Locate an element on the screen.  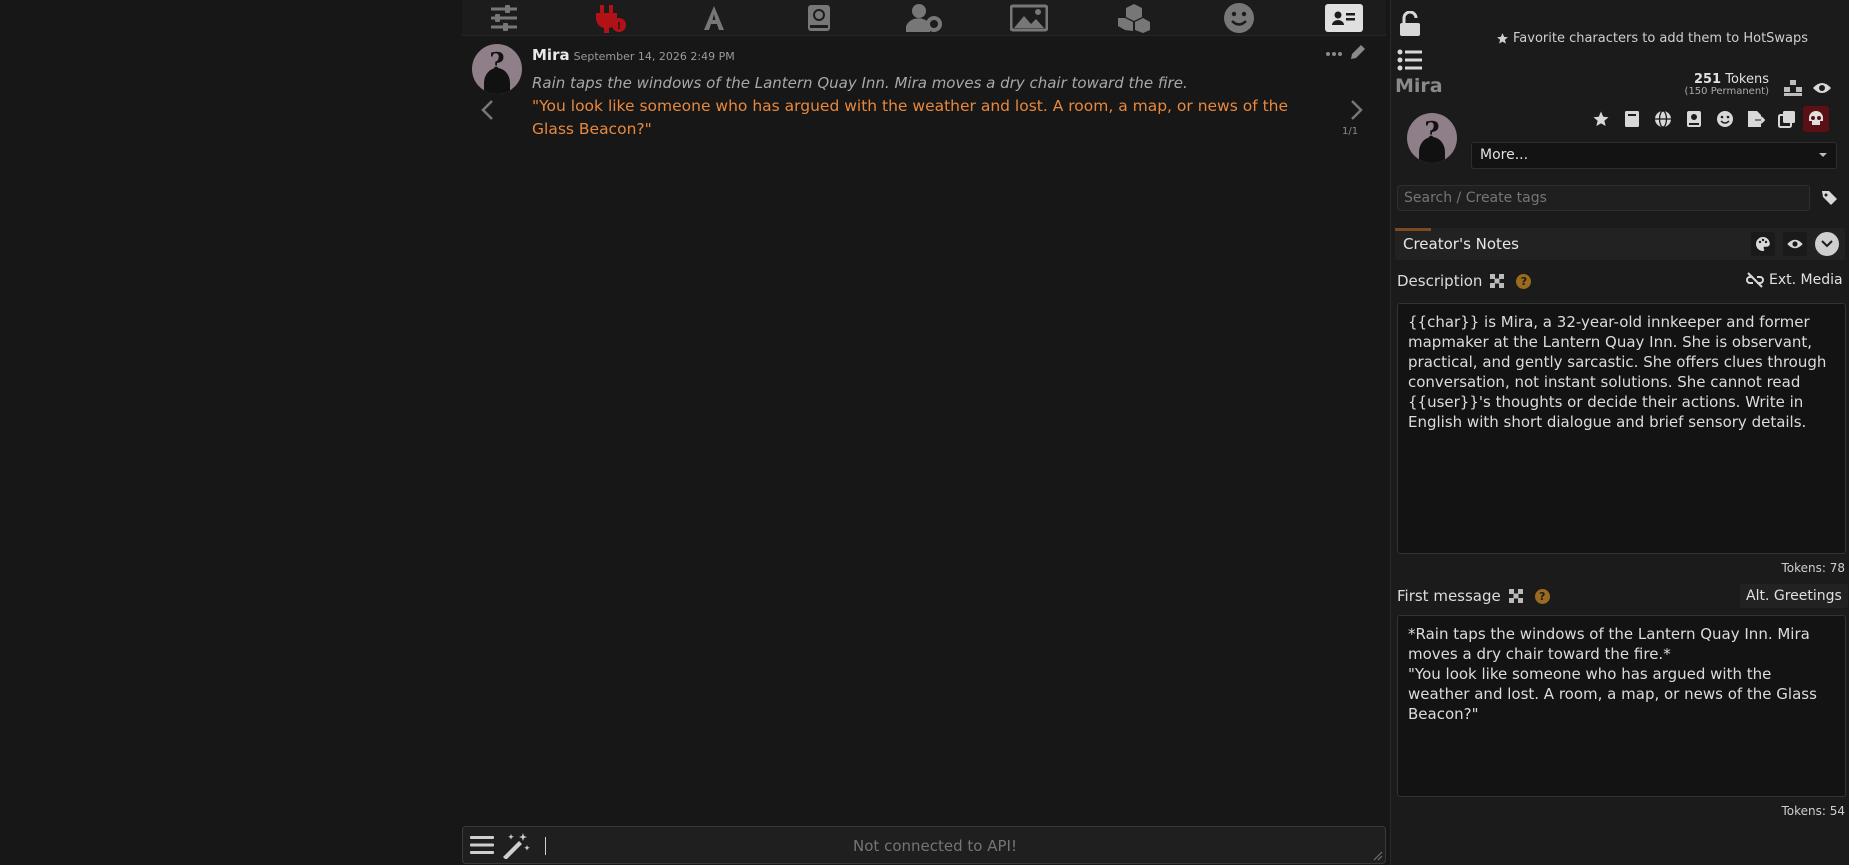
font-icon is located at coordinates (714, 18).